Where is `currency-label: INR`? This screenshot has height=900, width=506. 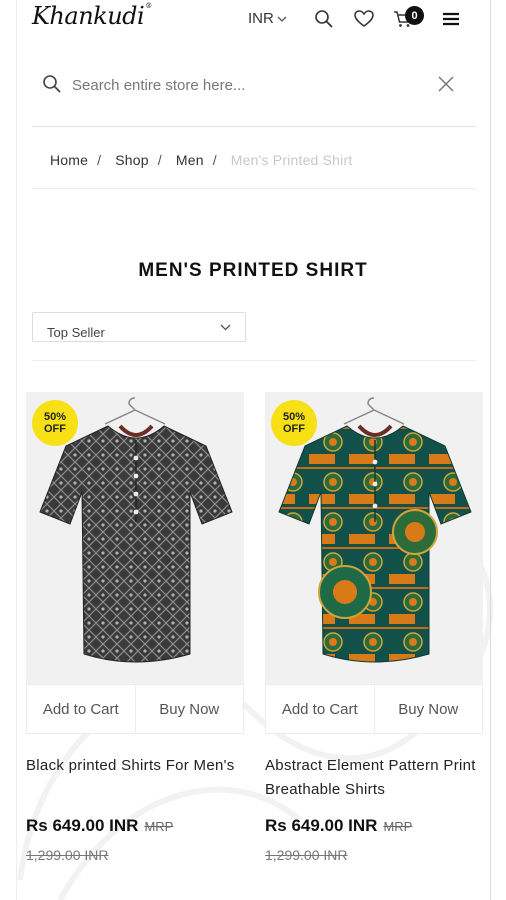
currency-label: INR is located at coordinates (261, 18).